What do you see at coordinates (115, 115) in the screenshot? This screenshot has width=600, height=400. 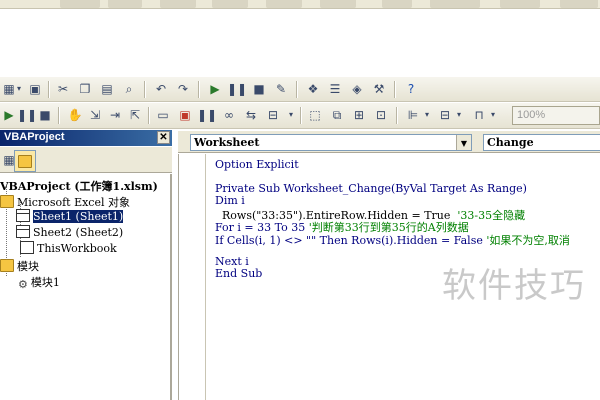 I see `step-over-icon: ⇥` at bounding box center [115, 115].